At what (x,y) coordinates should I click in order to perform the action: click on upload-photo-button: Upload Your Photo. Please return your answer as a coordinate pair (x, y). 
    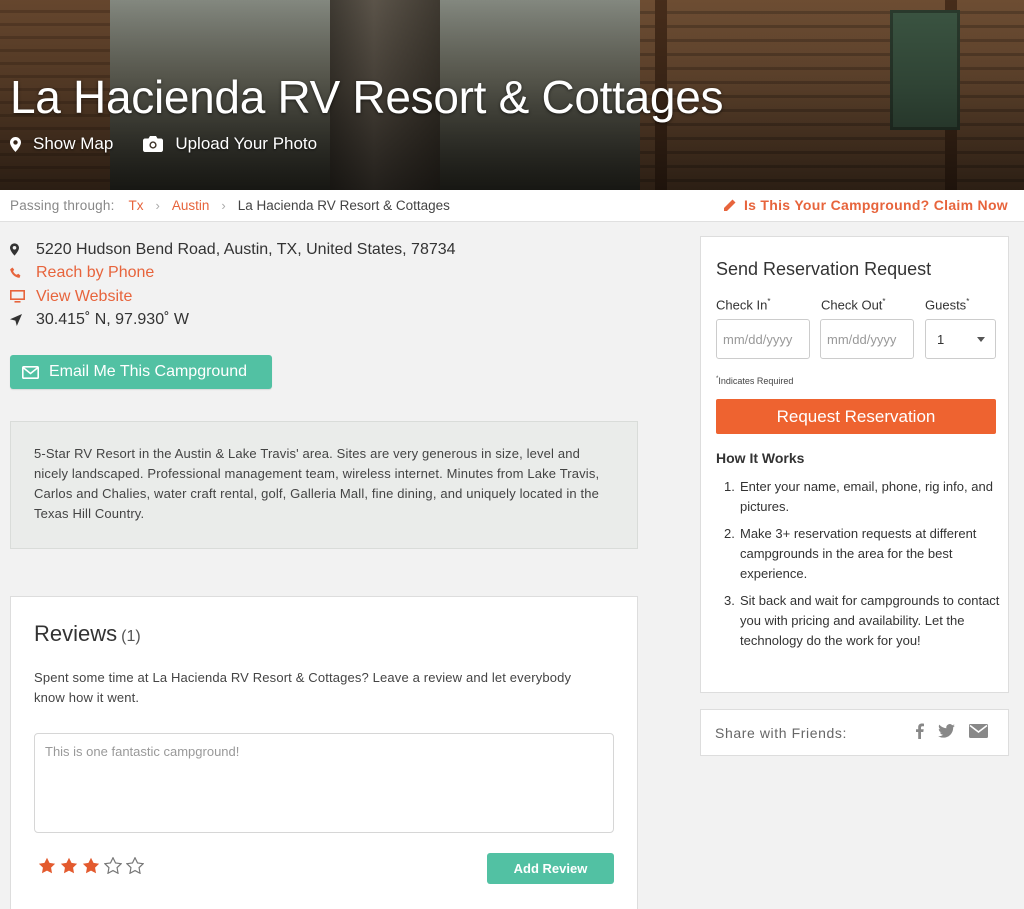
    Looking at the image, I should click on (230, 144).